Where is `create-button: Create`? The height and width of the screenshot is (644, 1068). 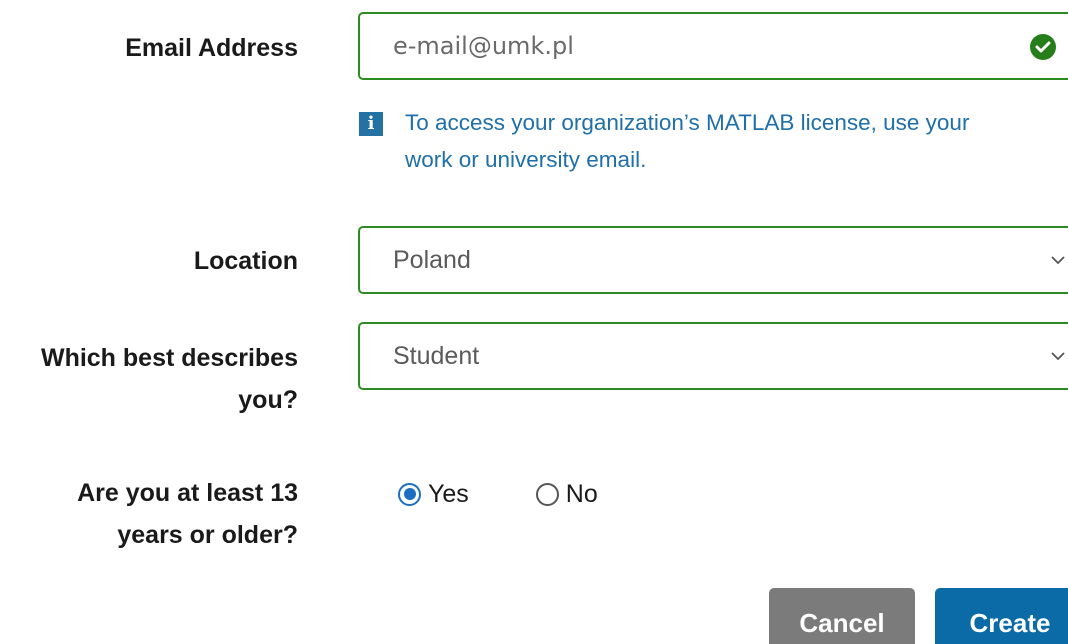
create-button: Create is located at coordinates (1001, 616).